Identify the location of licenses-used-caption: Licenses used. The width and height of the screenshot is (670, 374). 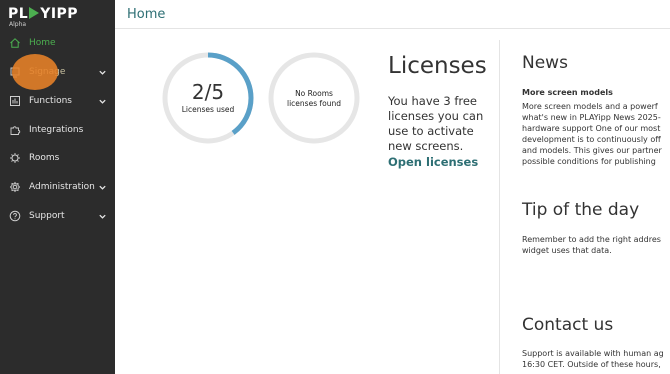
(208, 109).